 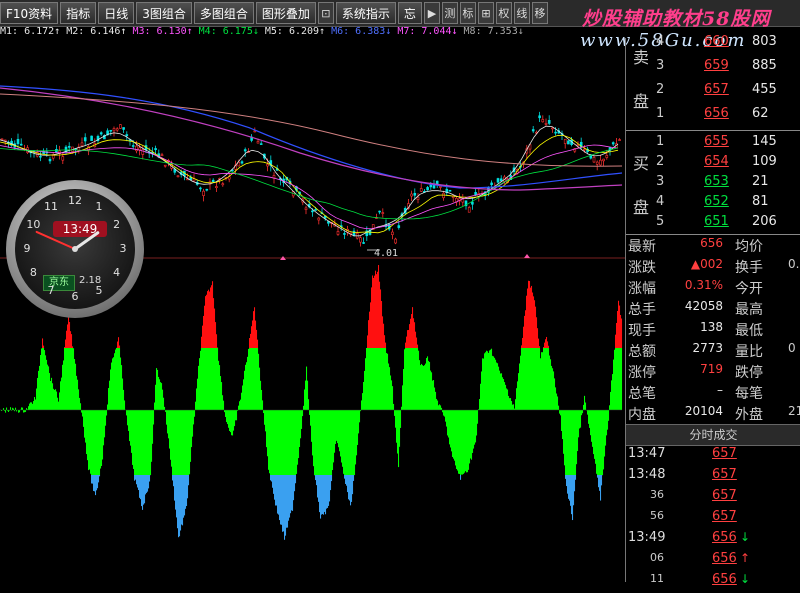 What do you see at coordinates (99, 206) in the screenshot?
I see `clock-number: 1` at bounding box center [99, 206].